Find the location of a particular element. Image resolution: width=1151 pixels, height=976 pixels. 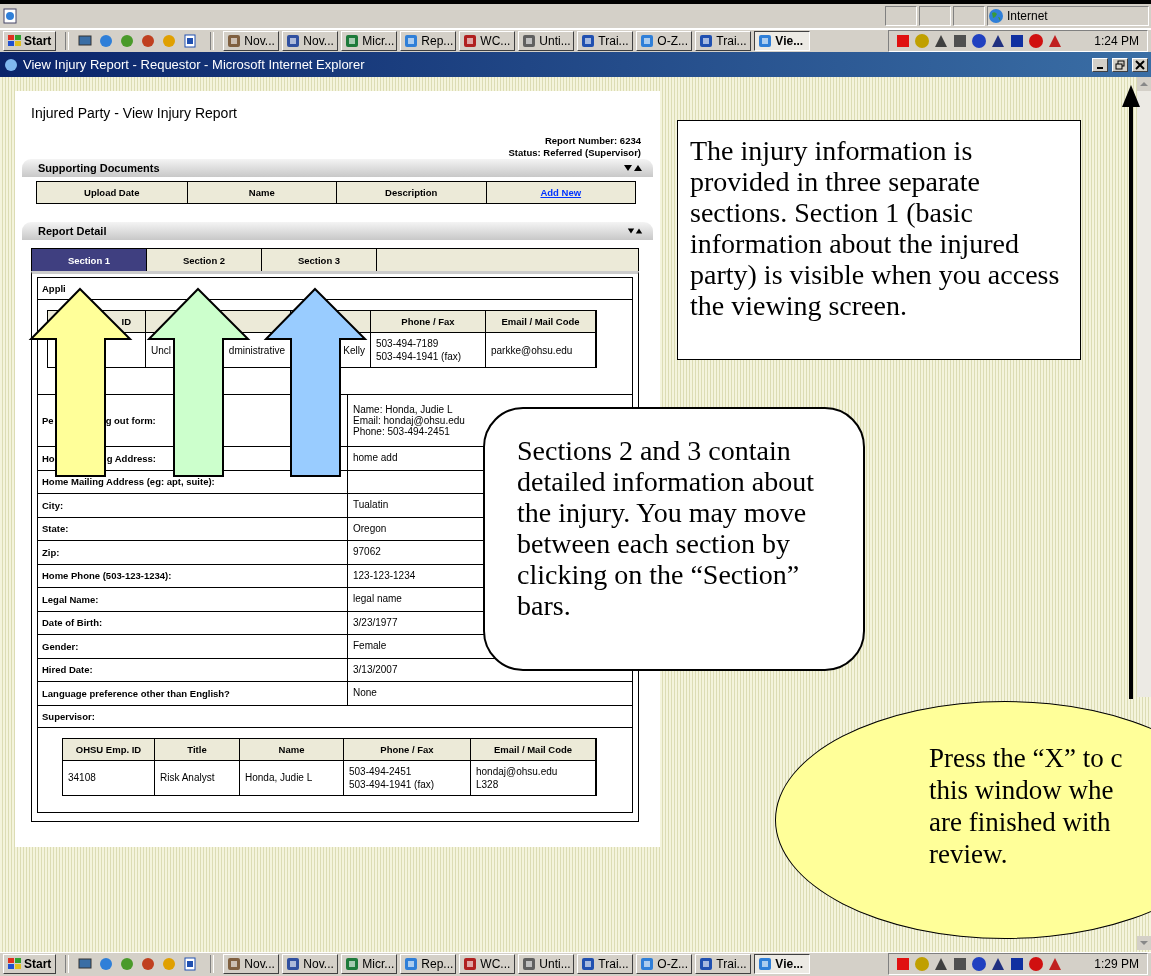

section-tab: Section 1 is located at coordinates (89, 260).